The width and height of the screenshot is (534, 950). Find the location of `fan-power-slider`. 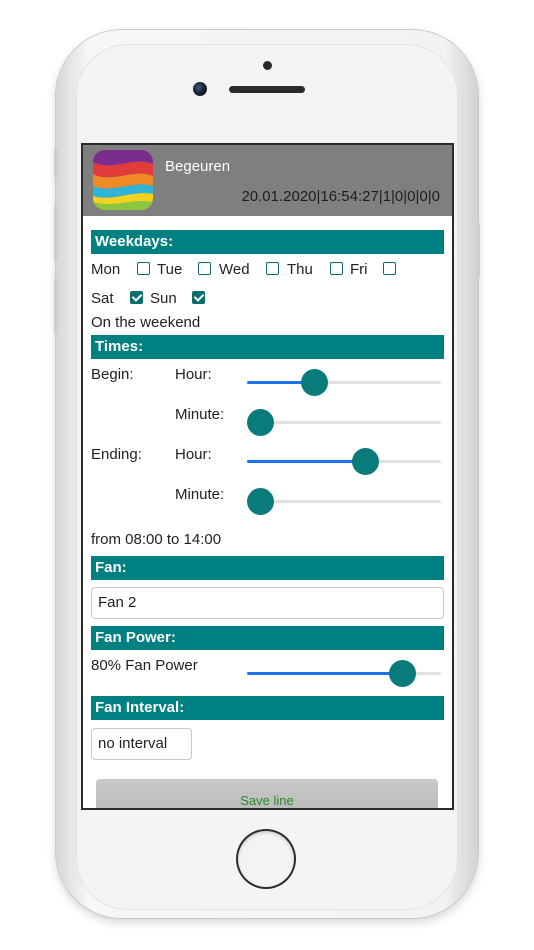

fan-power-slider is located at coordinates (344, 673).